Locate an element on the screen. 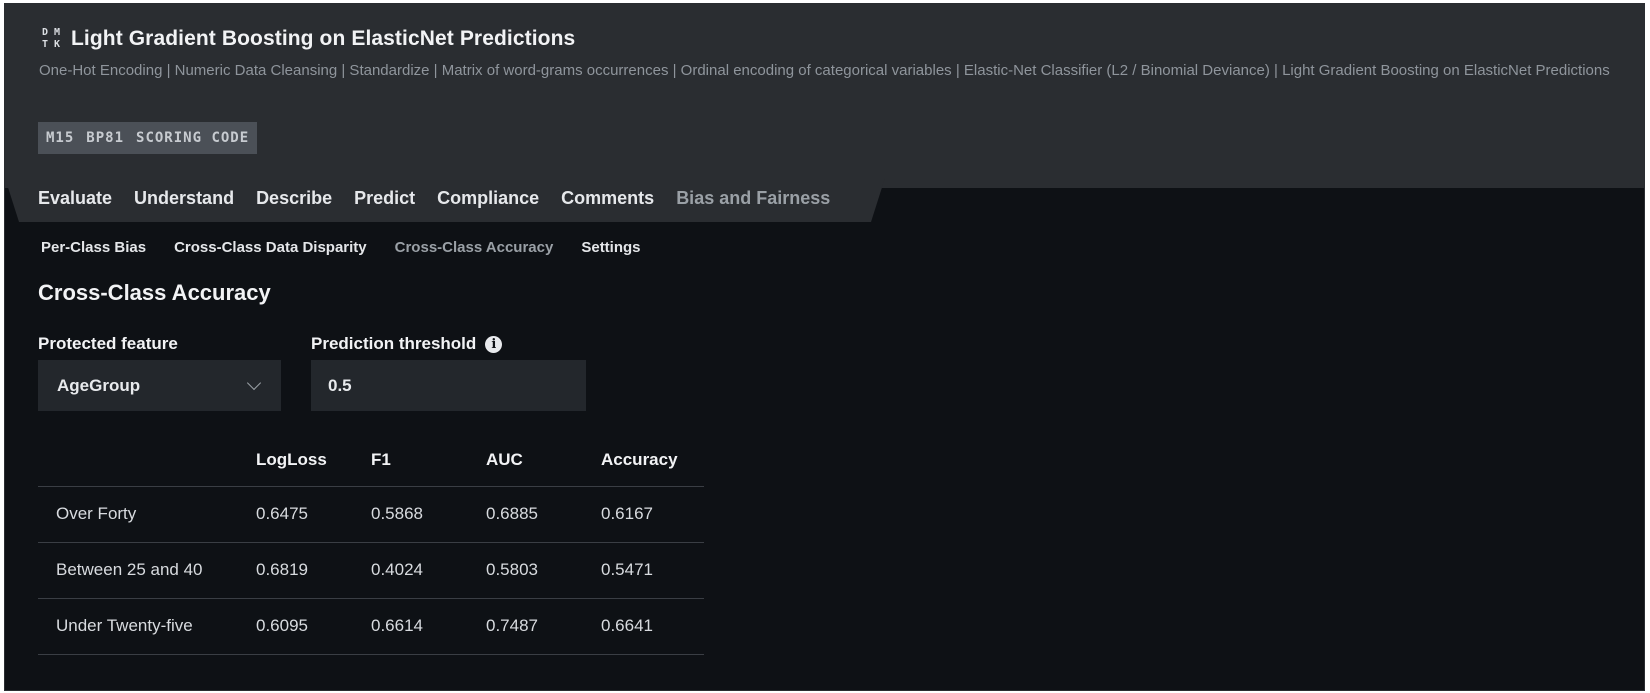 The height and width of the screenshot is (693, 1650). table-header-row: LogLoss F1 AUC Accuracy is located at coordinates (371, 459).